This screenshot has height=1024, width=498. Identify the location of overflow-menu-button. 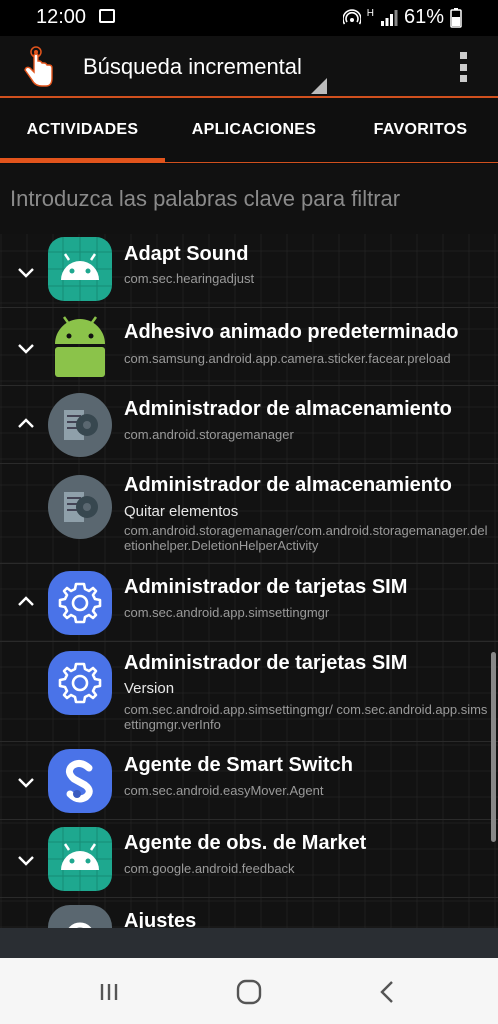
(464, 67).